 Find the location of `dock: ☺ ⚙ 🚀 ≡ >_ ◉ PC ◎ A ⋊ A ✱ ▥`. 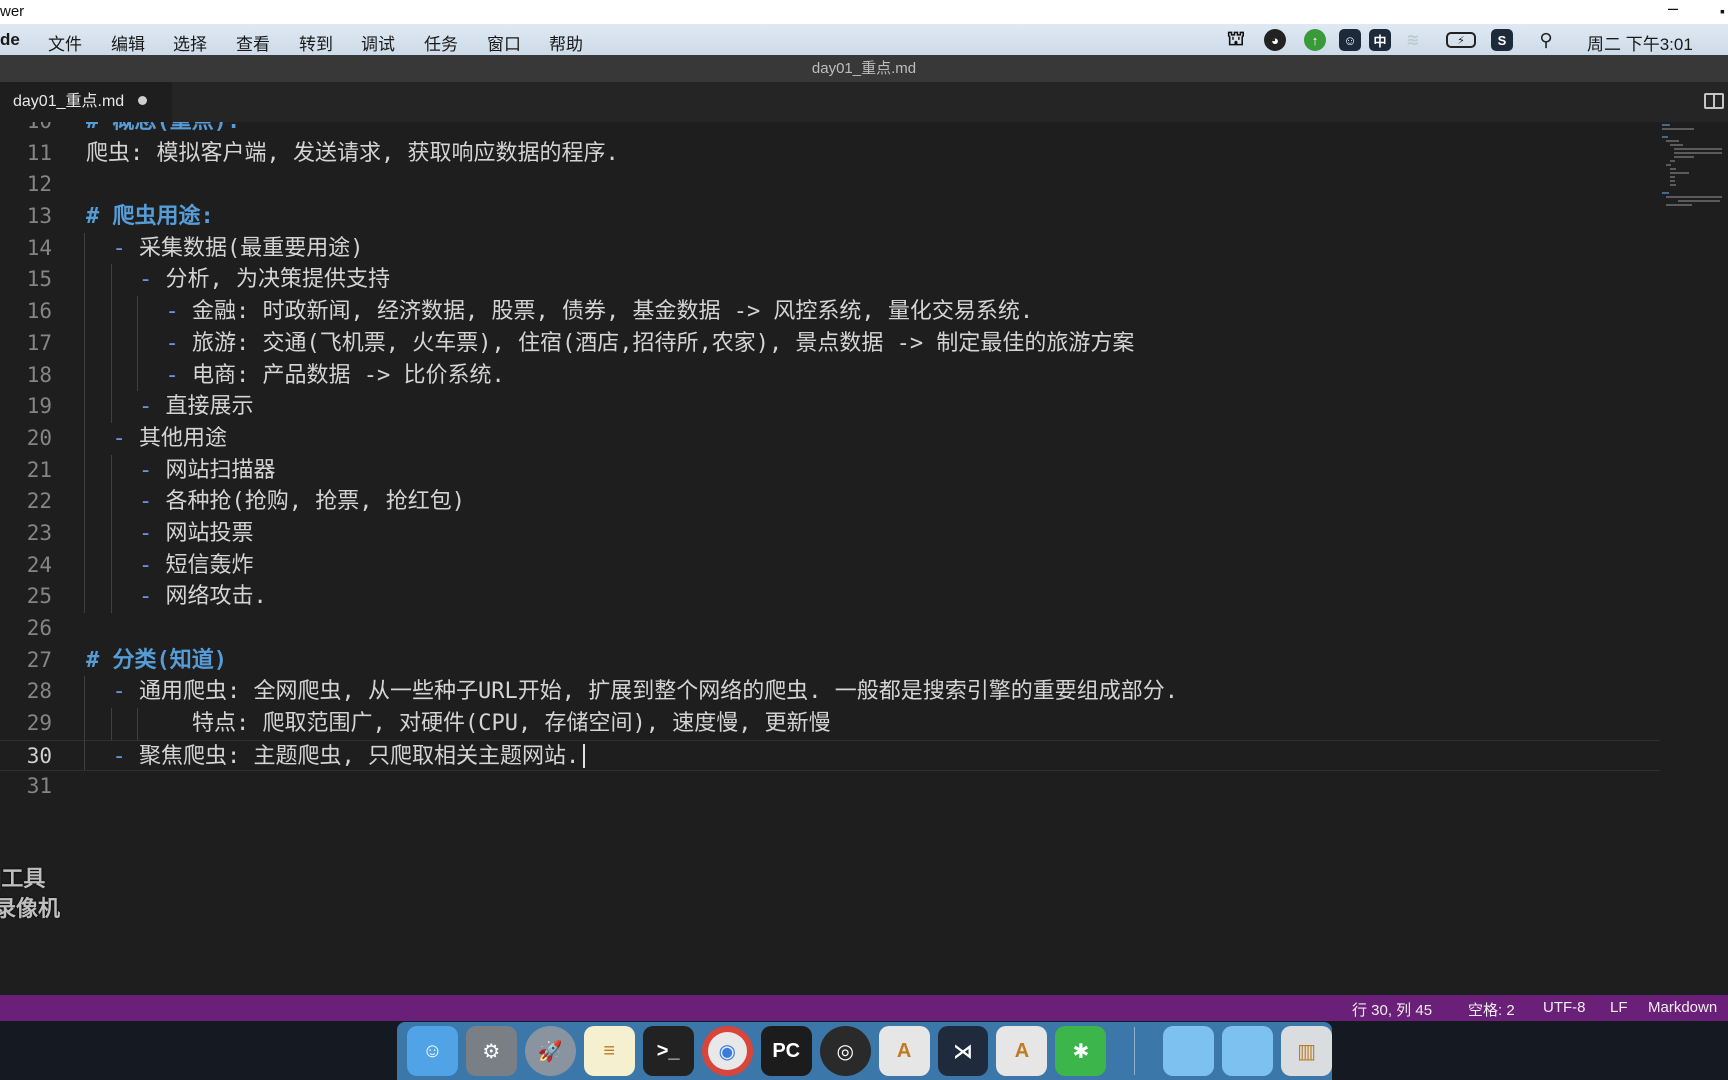

dock: ☺ ⚙ 🚀 ≡ >_ ◉ PC ◎ A ⋊ A ✱ ▥ is located at coordinates (865, 1051).